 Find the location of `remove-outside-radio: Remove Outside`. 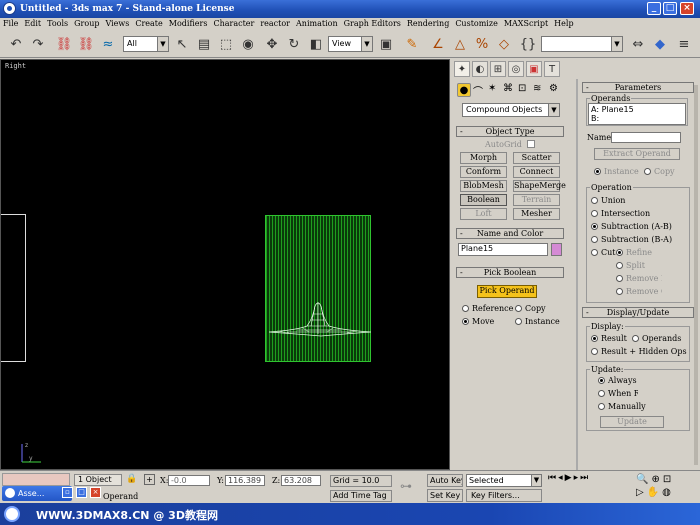

remove-outside-radio: Remove Outside is located at coordinates (639, 291).